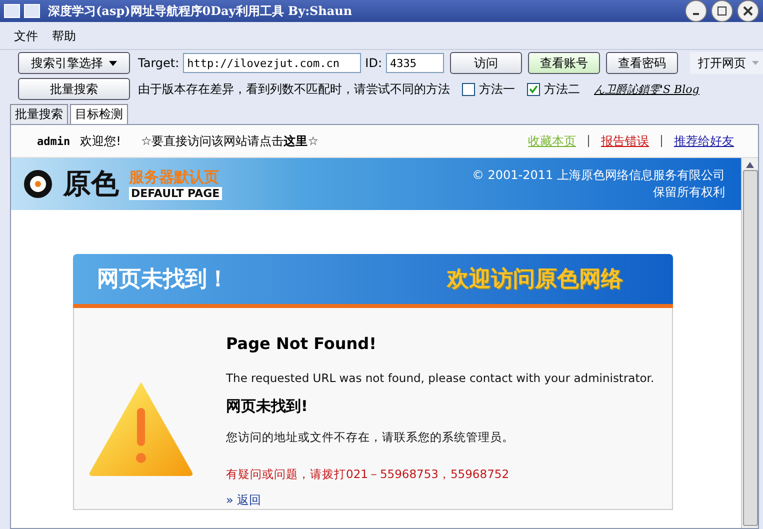 The width and height of the screenshot is (763, 529). I want to click on close-button, so click(748, 11).